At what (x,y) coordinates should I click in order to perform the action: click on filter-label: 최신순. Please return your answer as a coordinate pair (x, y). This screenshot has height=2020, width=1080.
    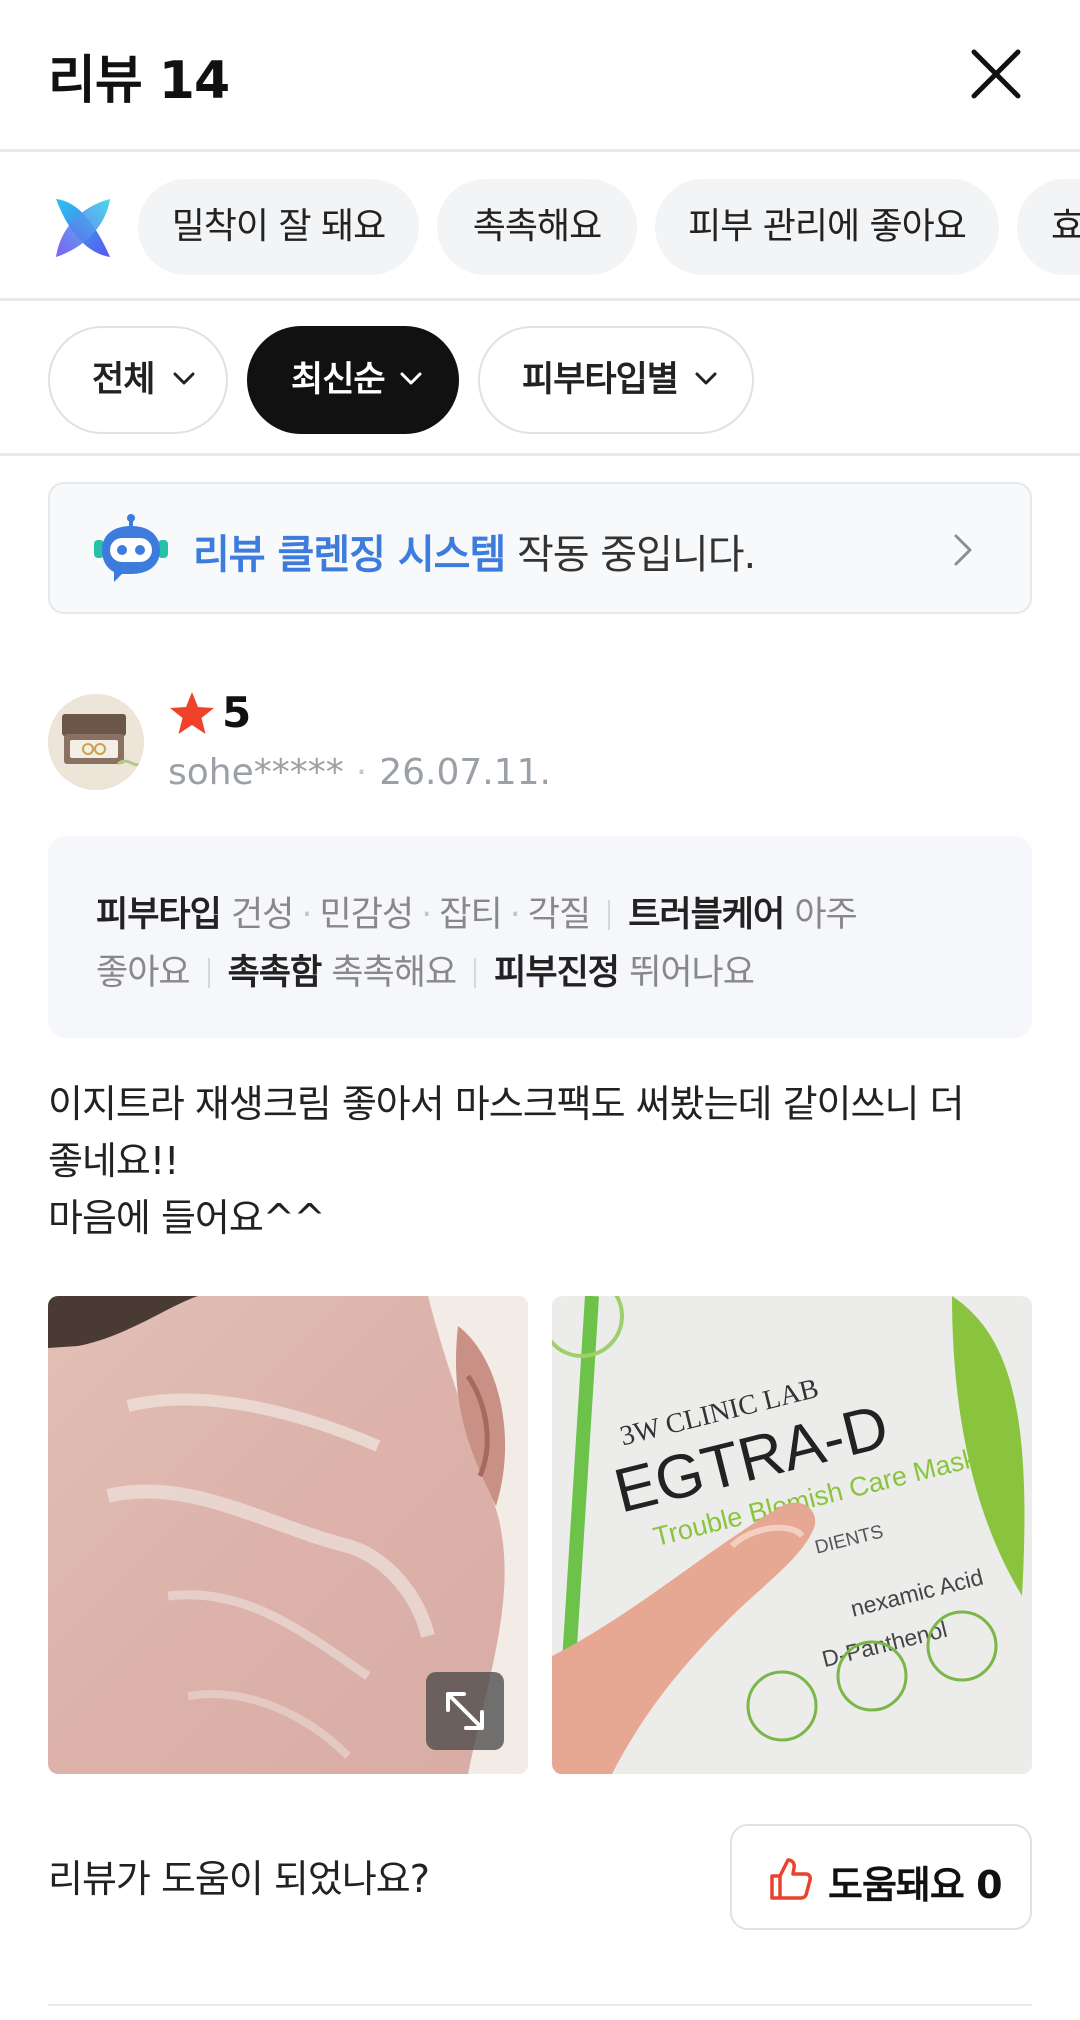
    Looking at the image, I should click on (338, 380).